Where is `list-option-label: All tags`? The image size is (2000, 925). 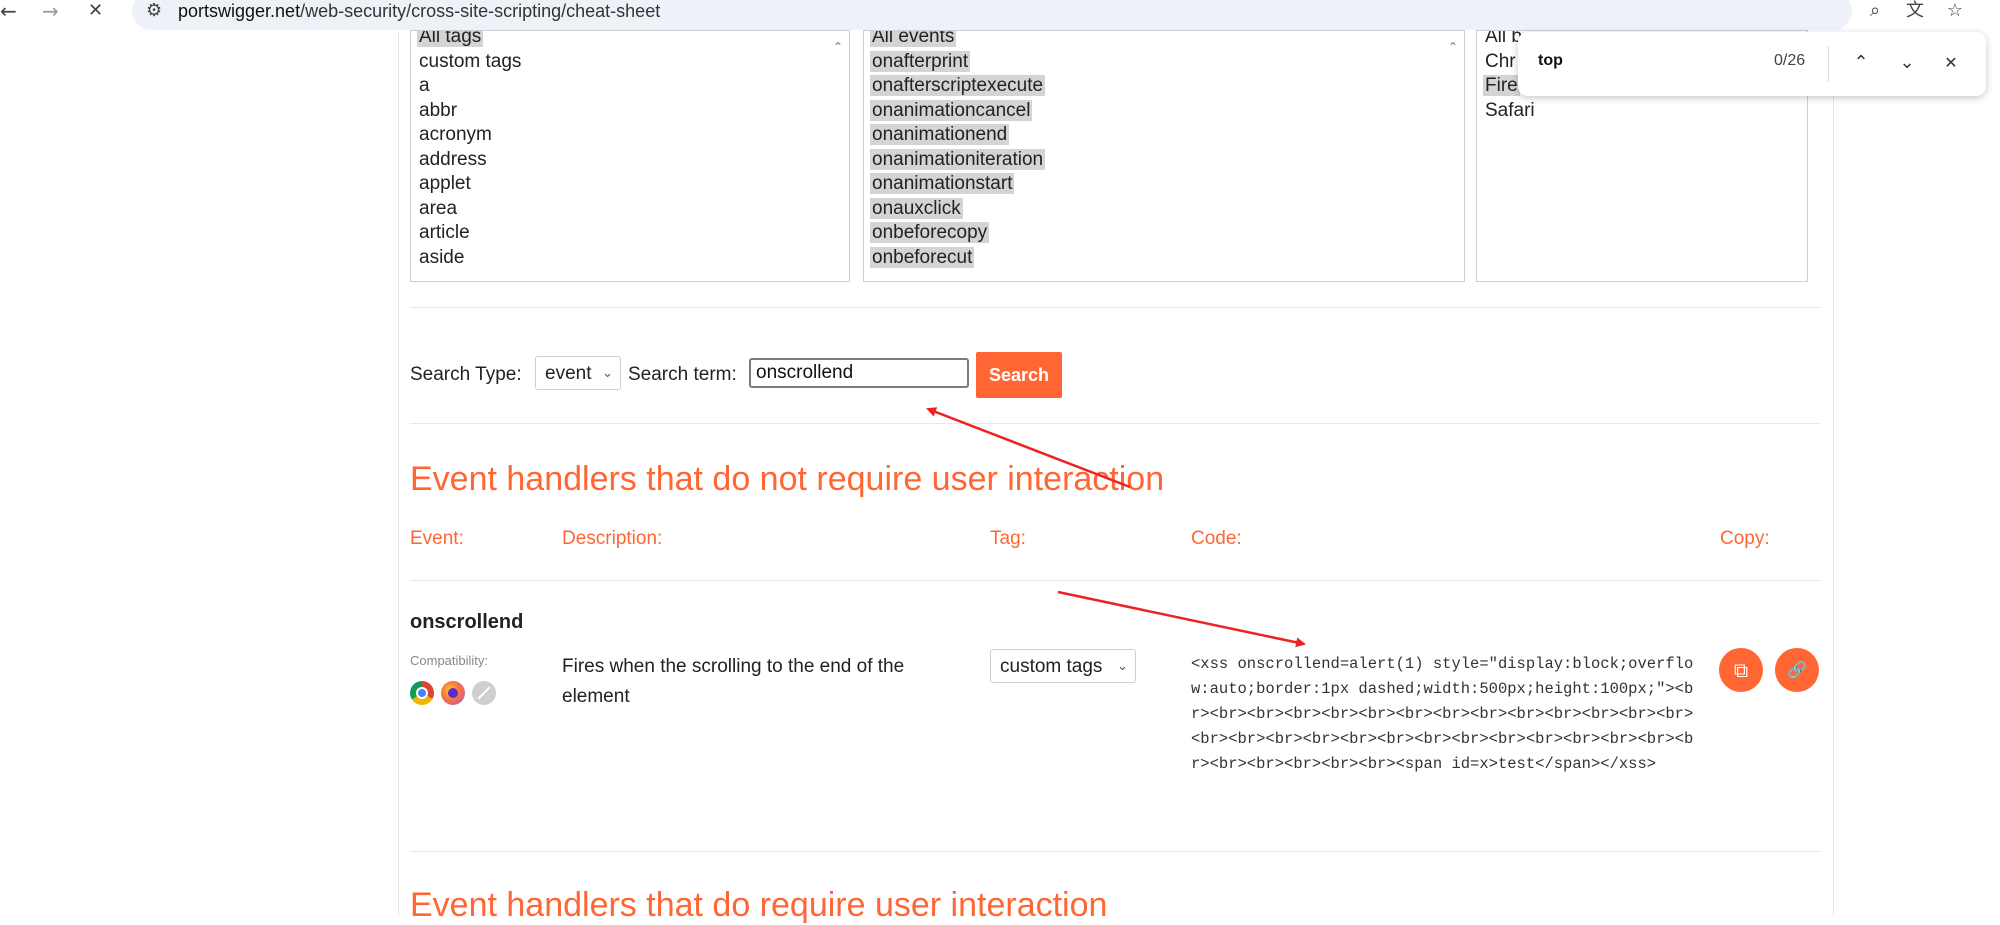 list-option-label: All tags is located at coordinates (450, 39).